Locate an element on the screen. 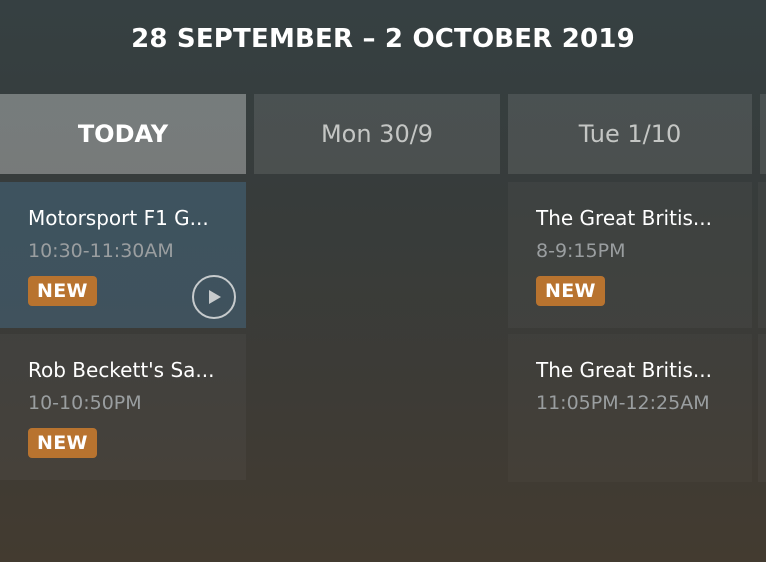 This screenshot has height=562, width=766. program-time: 8-9:15PM is located at coordinates (581, 251).